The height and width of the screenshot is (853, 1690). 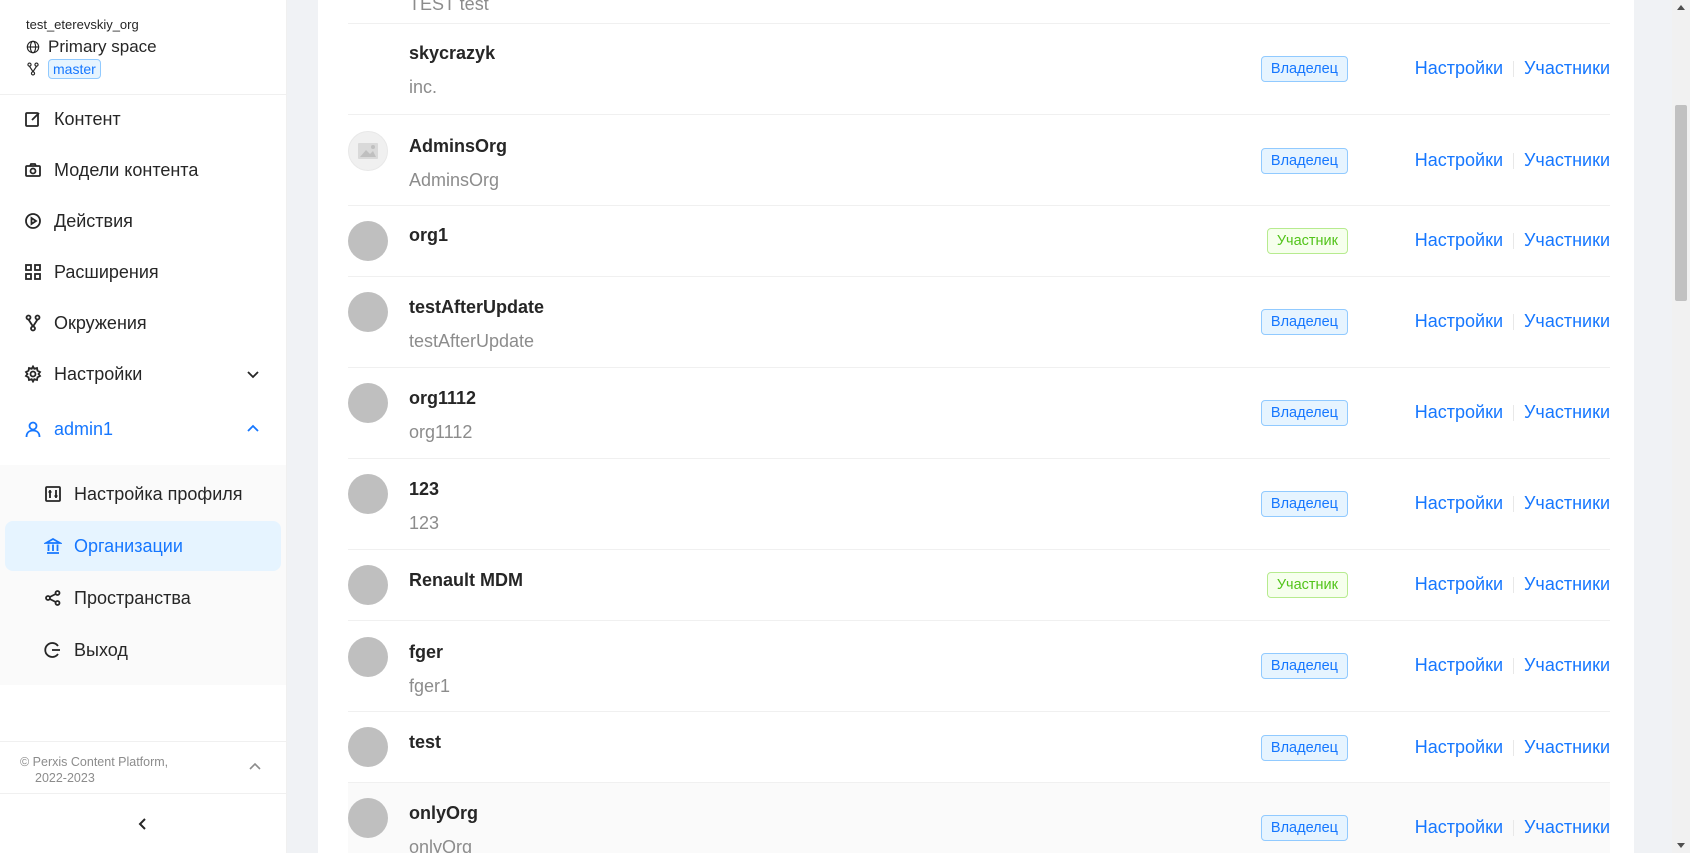 What do you see at coordinates (53, 545) in the screenshot?
I see `bank-icon` at bounding box center [53, 545].